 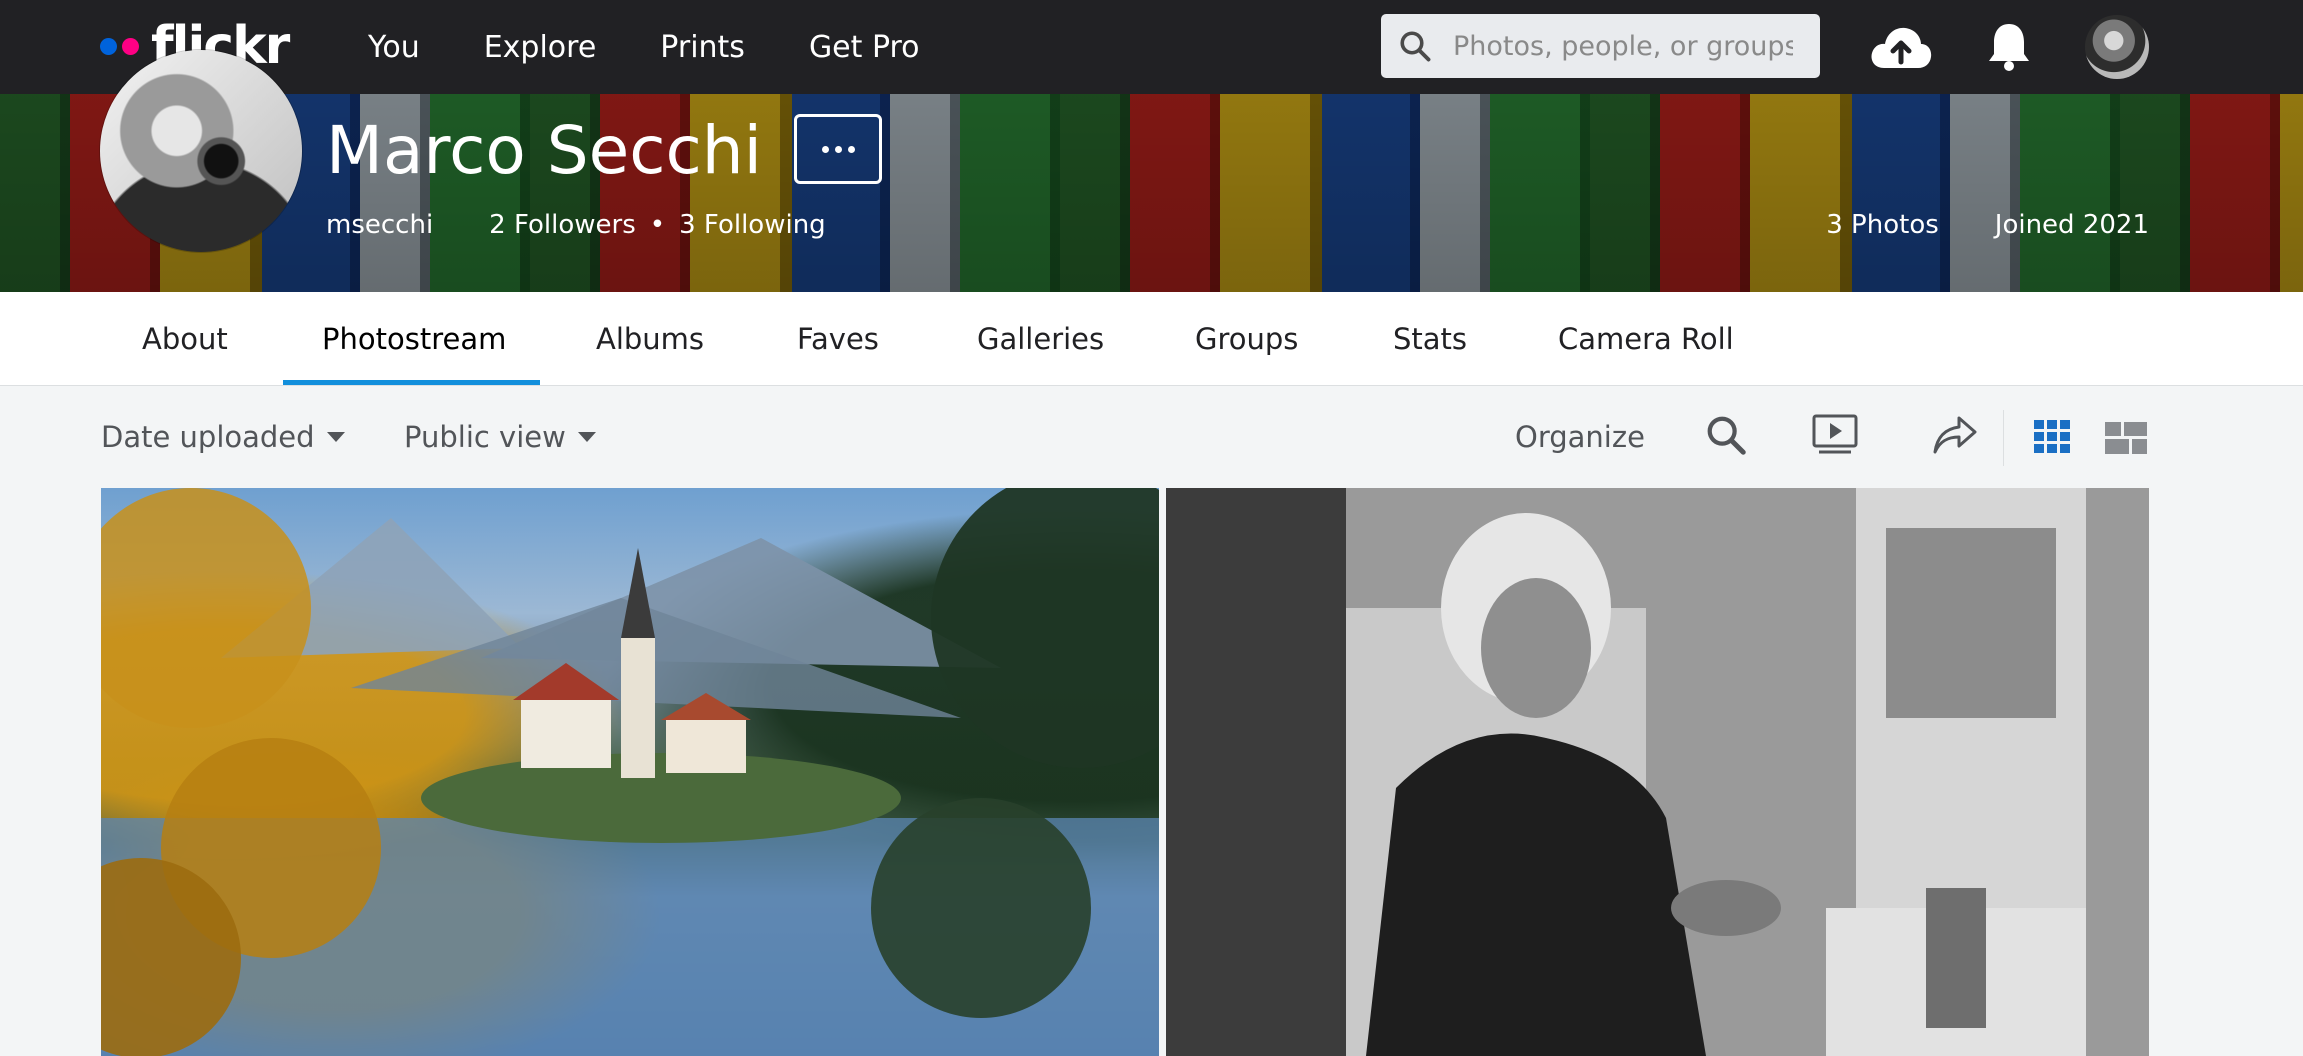 I want to click on tab-faves: Faves, so click(x=838, y=339).